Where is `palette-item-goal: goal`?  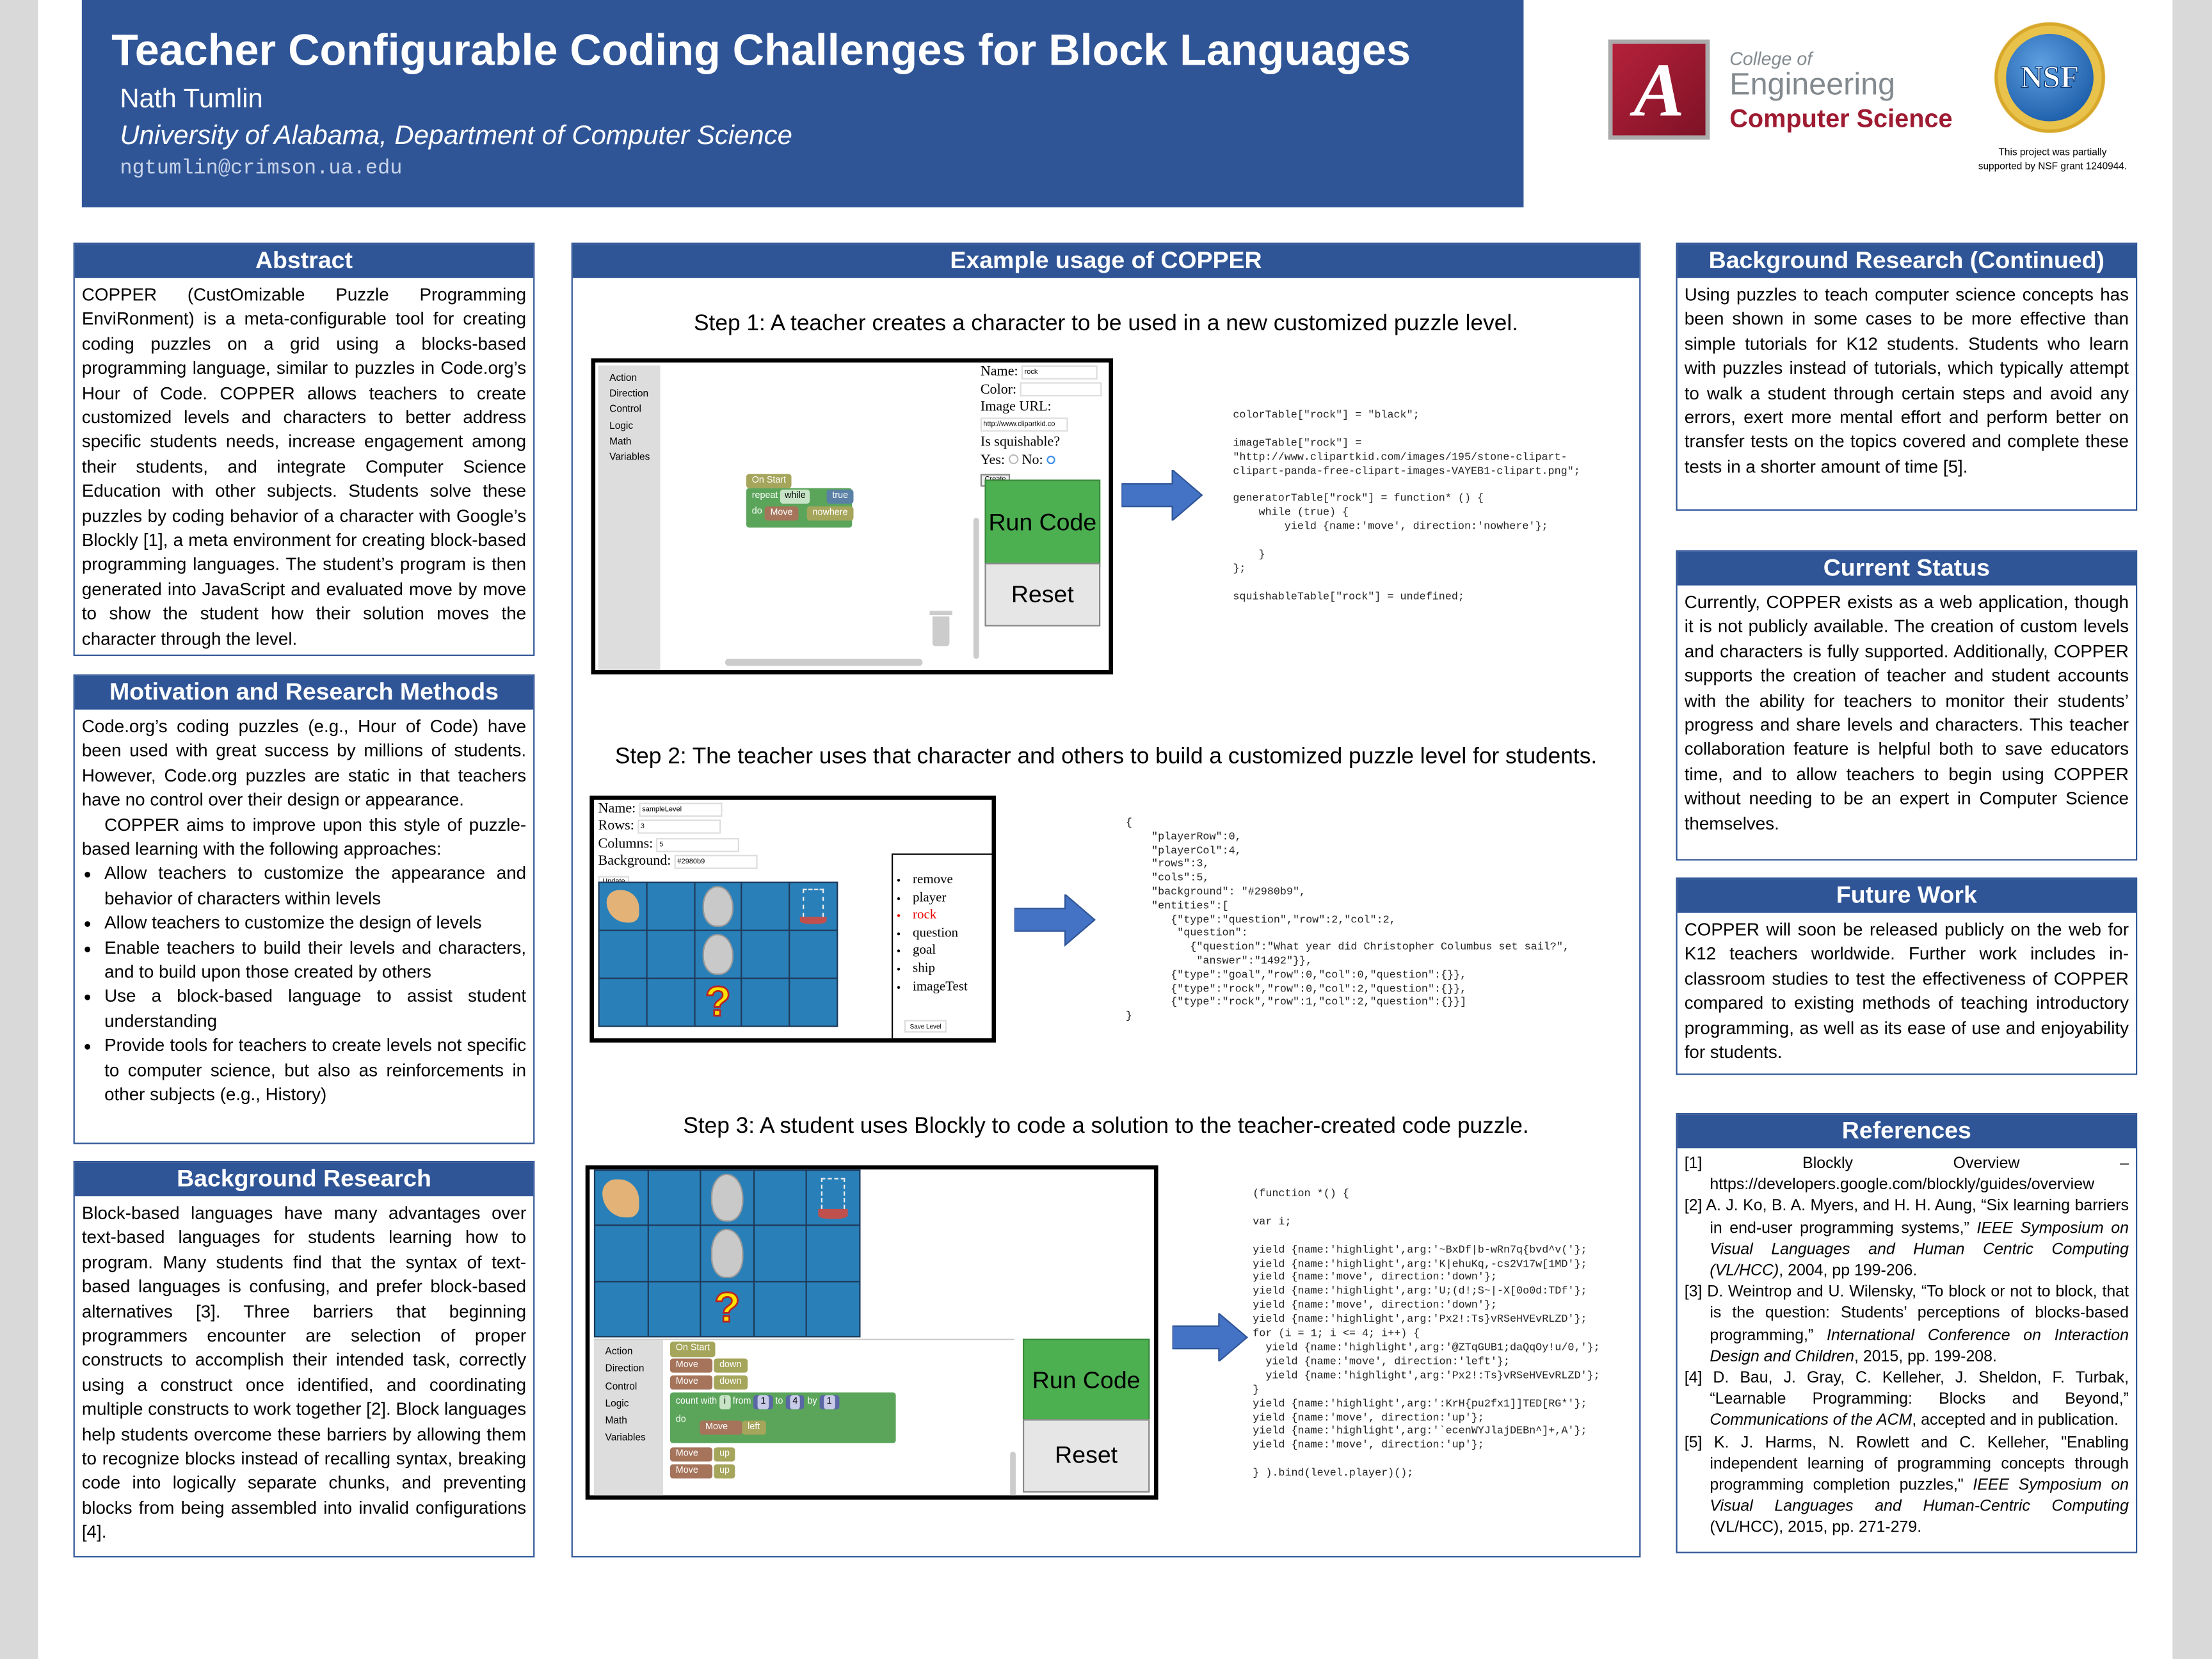
palette-item-goal: goal is located at coordinates (952, 952).